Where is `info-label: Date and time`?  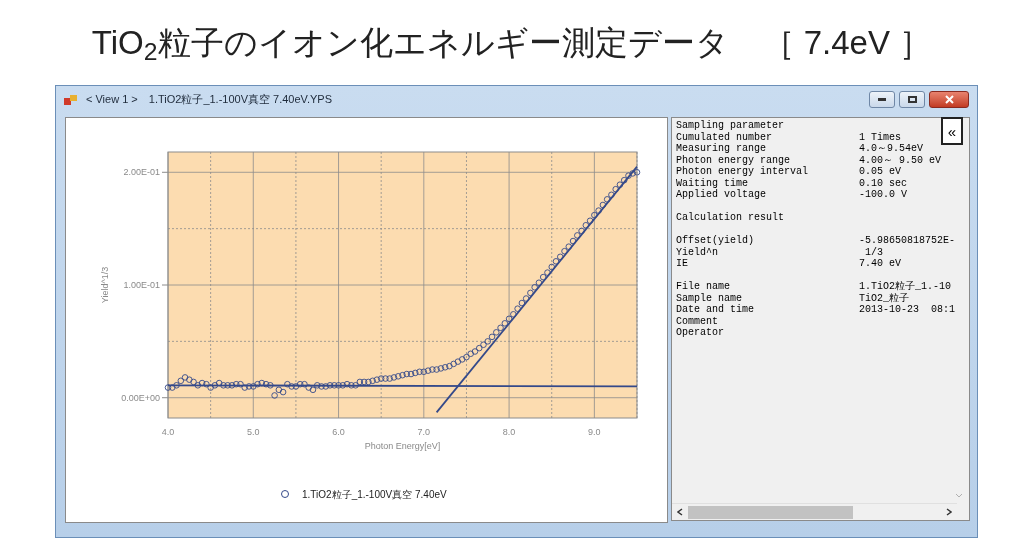
info-label: Date and time is located at coordinates (715, 310).